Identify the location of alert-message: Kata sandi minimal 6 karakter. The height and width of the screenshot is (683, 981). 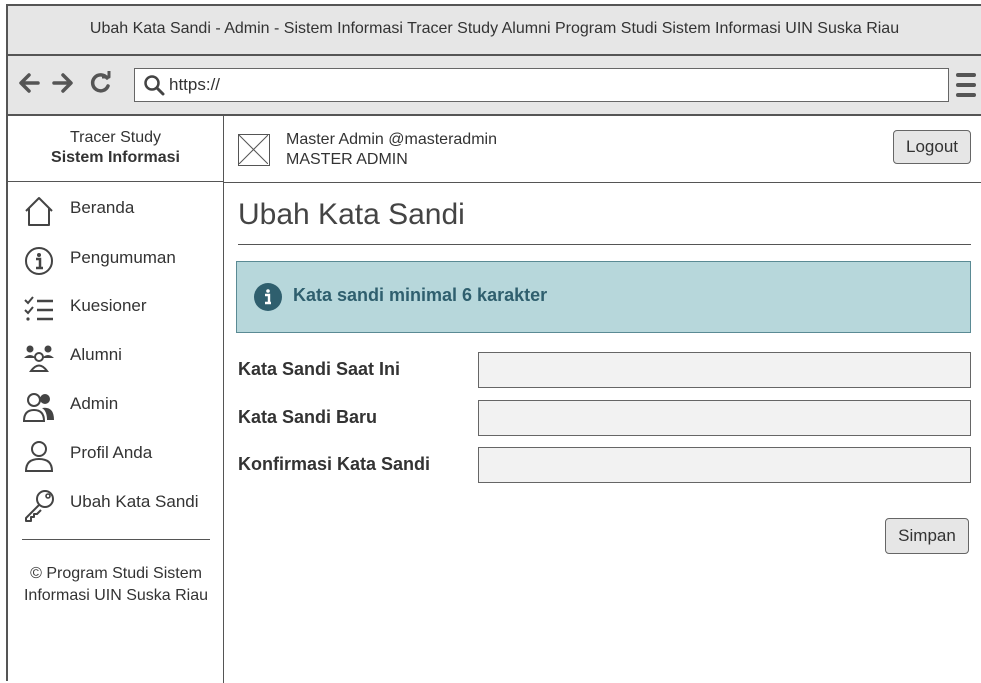
(420, 295).